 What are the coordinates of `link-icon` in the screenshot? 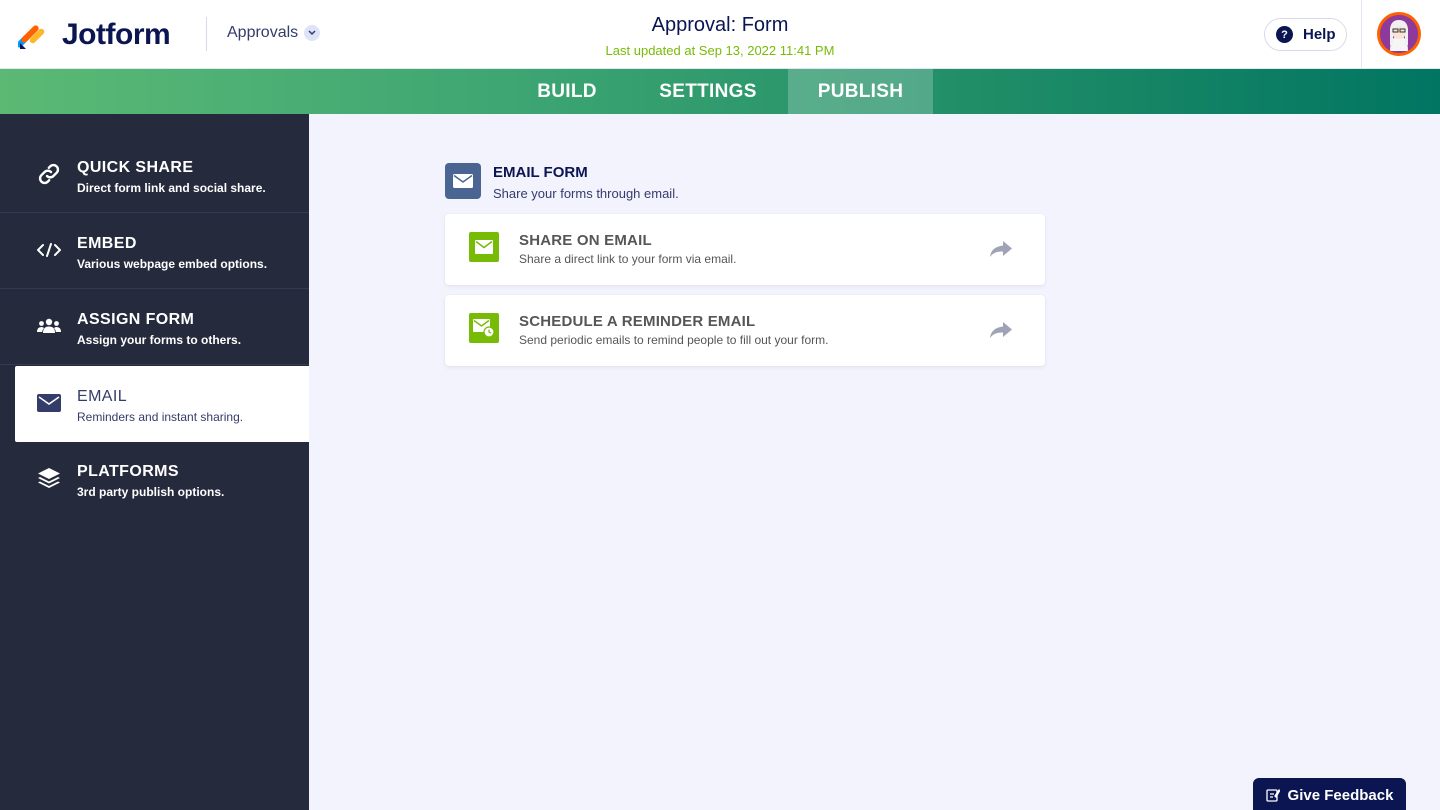 It's located at (49, 174).